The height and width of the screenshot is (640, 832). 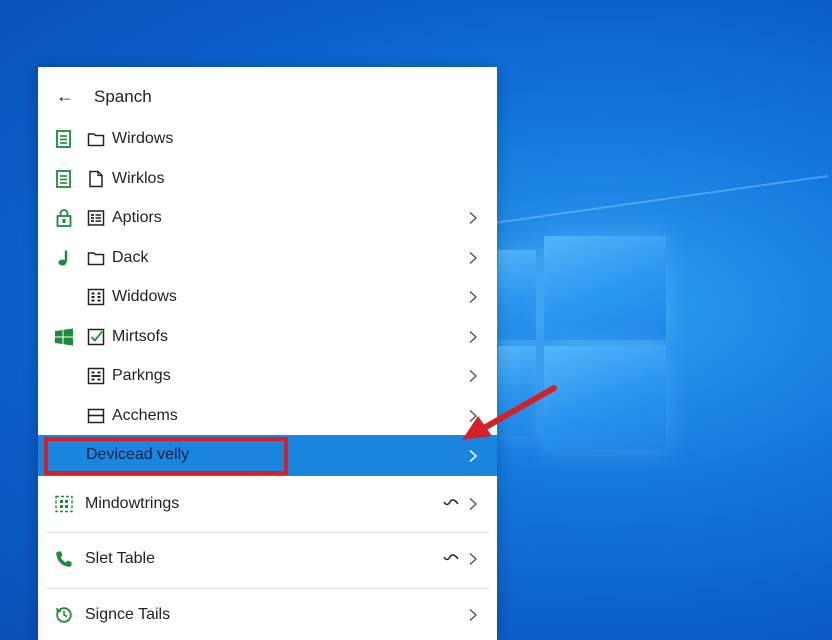 I want to click on menu-item-label: Aptiors, so click(x=137, y=217).